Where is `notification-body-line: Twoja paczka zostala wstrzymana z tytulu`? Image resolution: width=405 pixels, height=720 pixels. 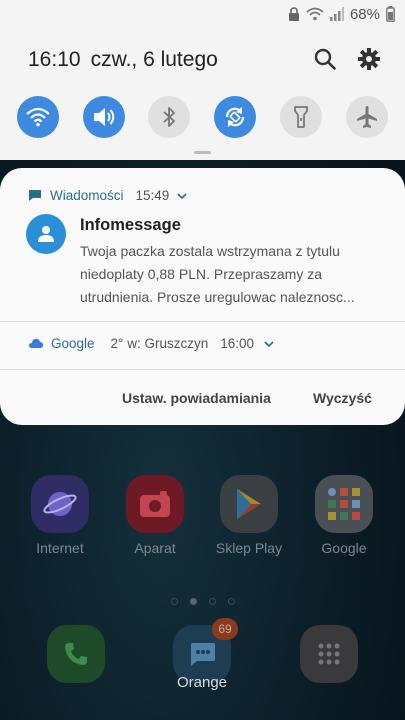
notification-body-line: Twoja paczka zostala wstrzymana z tytulu is located at coordinates (210, 251).